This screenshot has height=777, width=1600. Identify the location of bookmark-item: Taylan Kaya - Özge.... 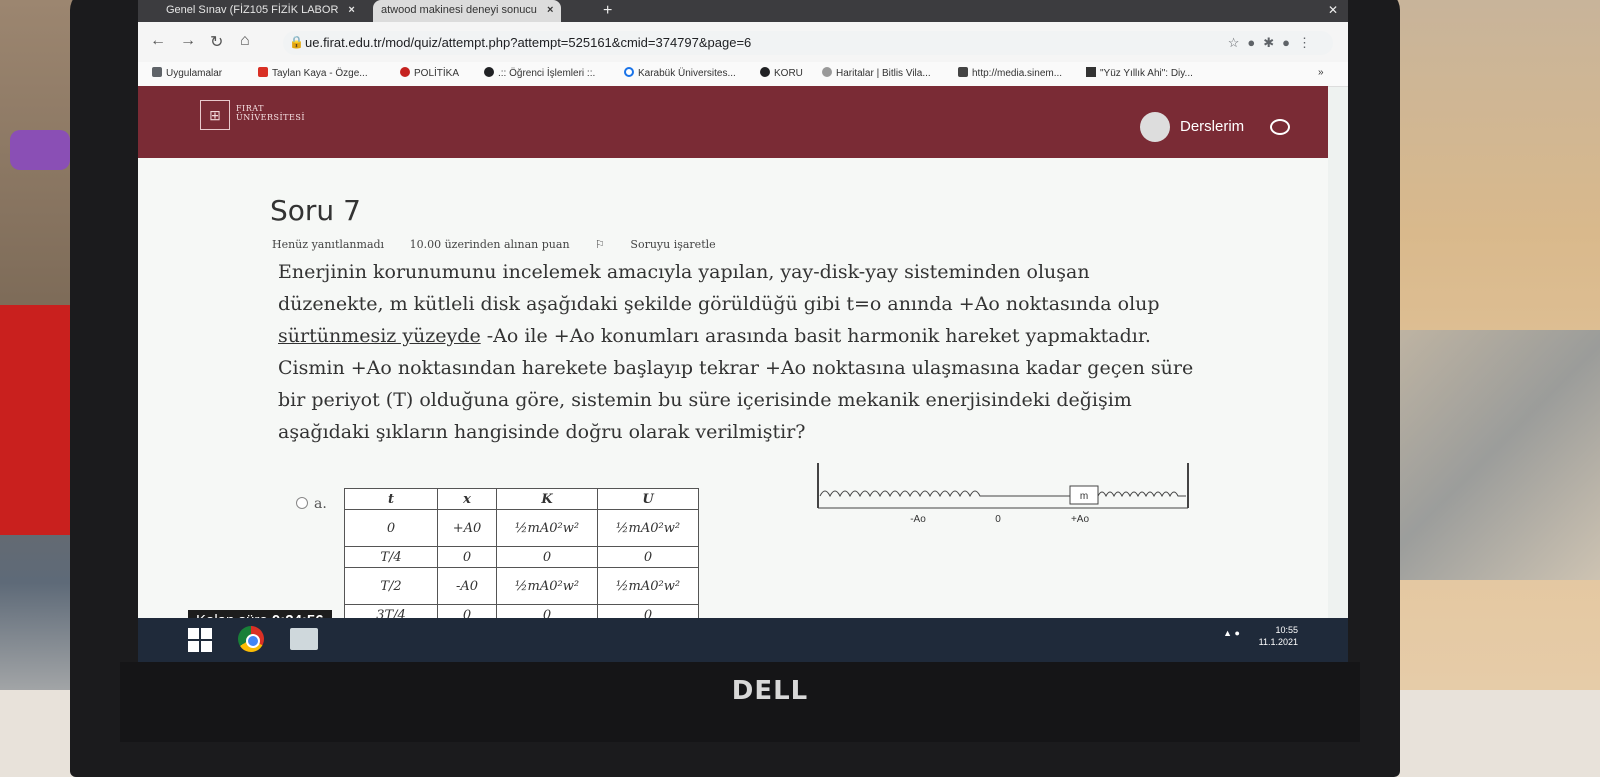
(313, 73).